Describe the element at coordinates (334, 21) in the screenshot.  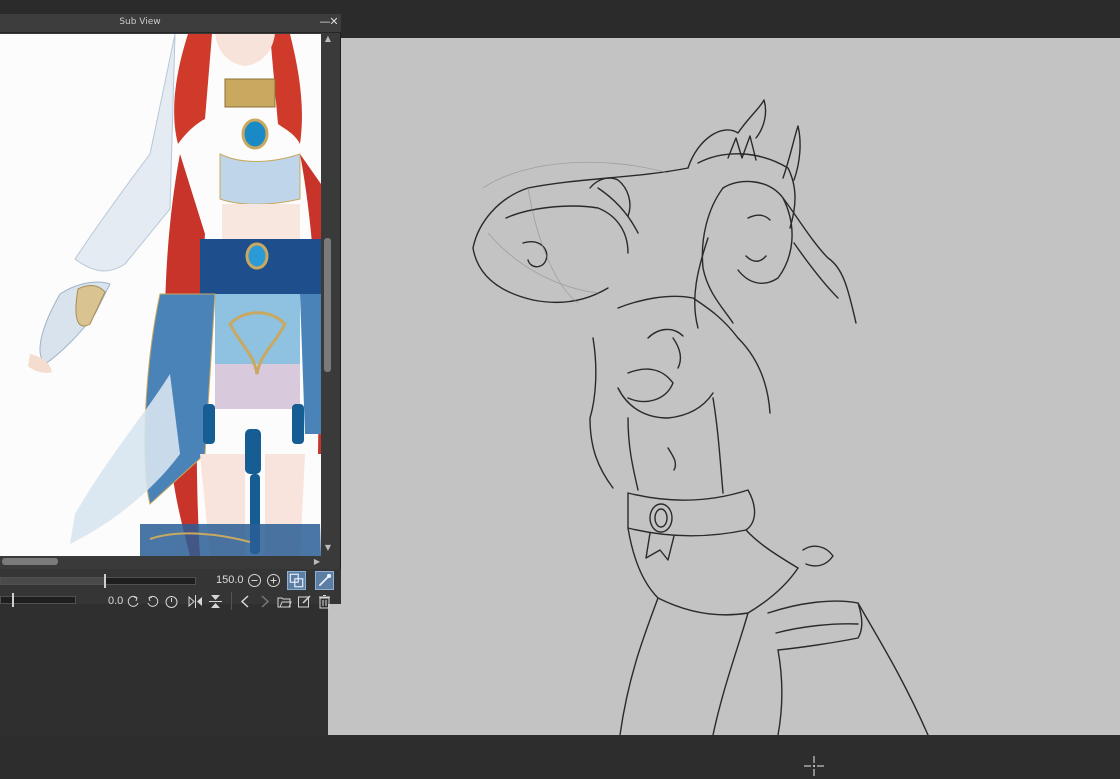
I see `close-button: ✕` at that location.